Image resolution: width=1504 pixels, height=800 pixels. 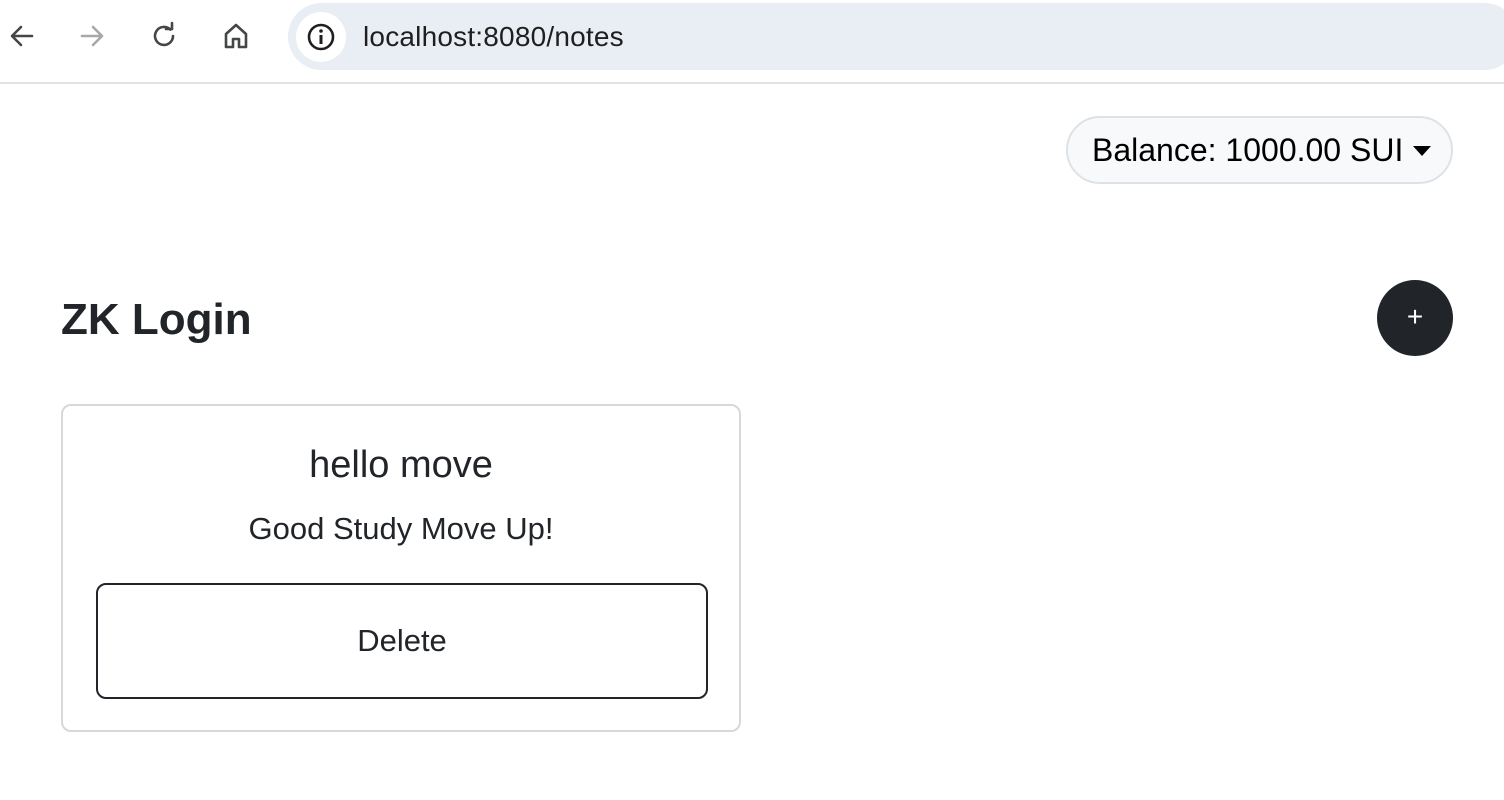 I want to click on reload-button, so click(x=164, y=36).